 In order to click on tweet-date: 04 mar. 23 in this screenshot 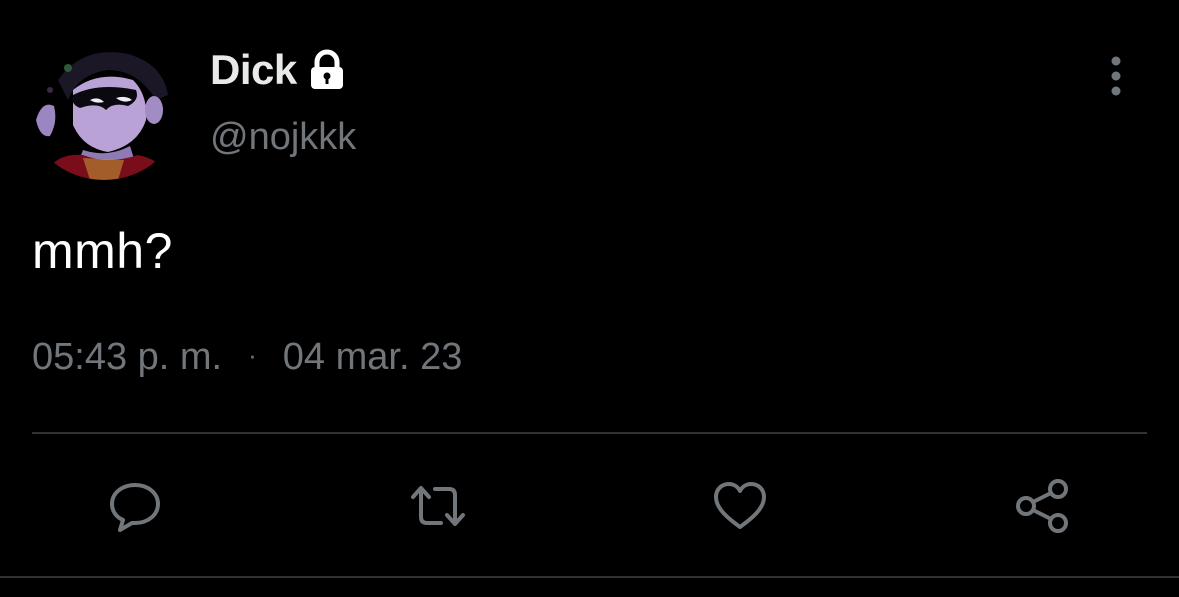, I will do `click(373, 357)`.